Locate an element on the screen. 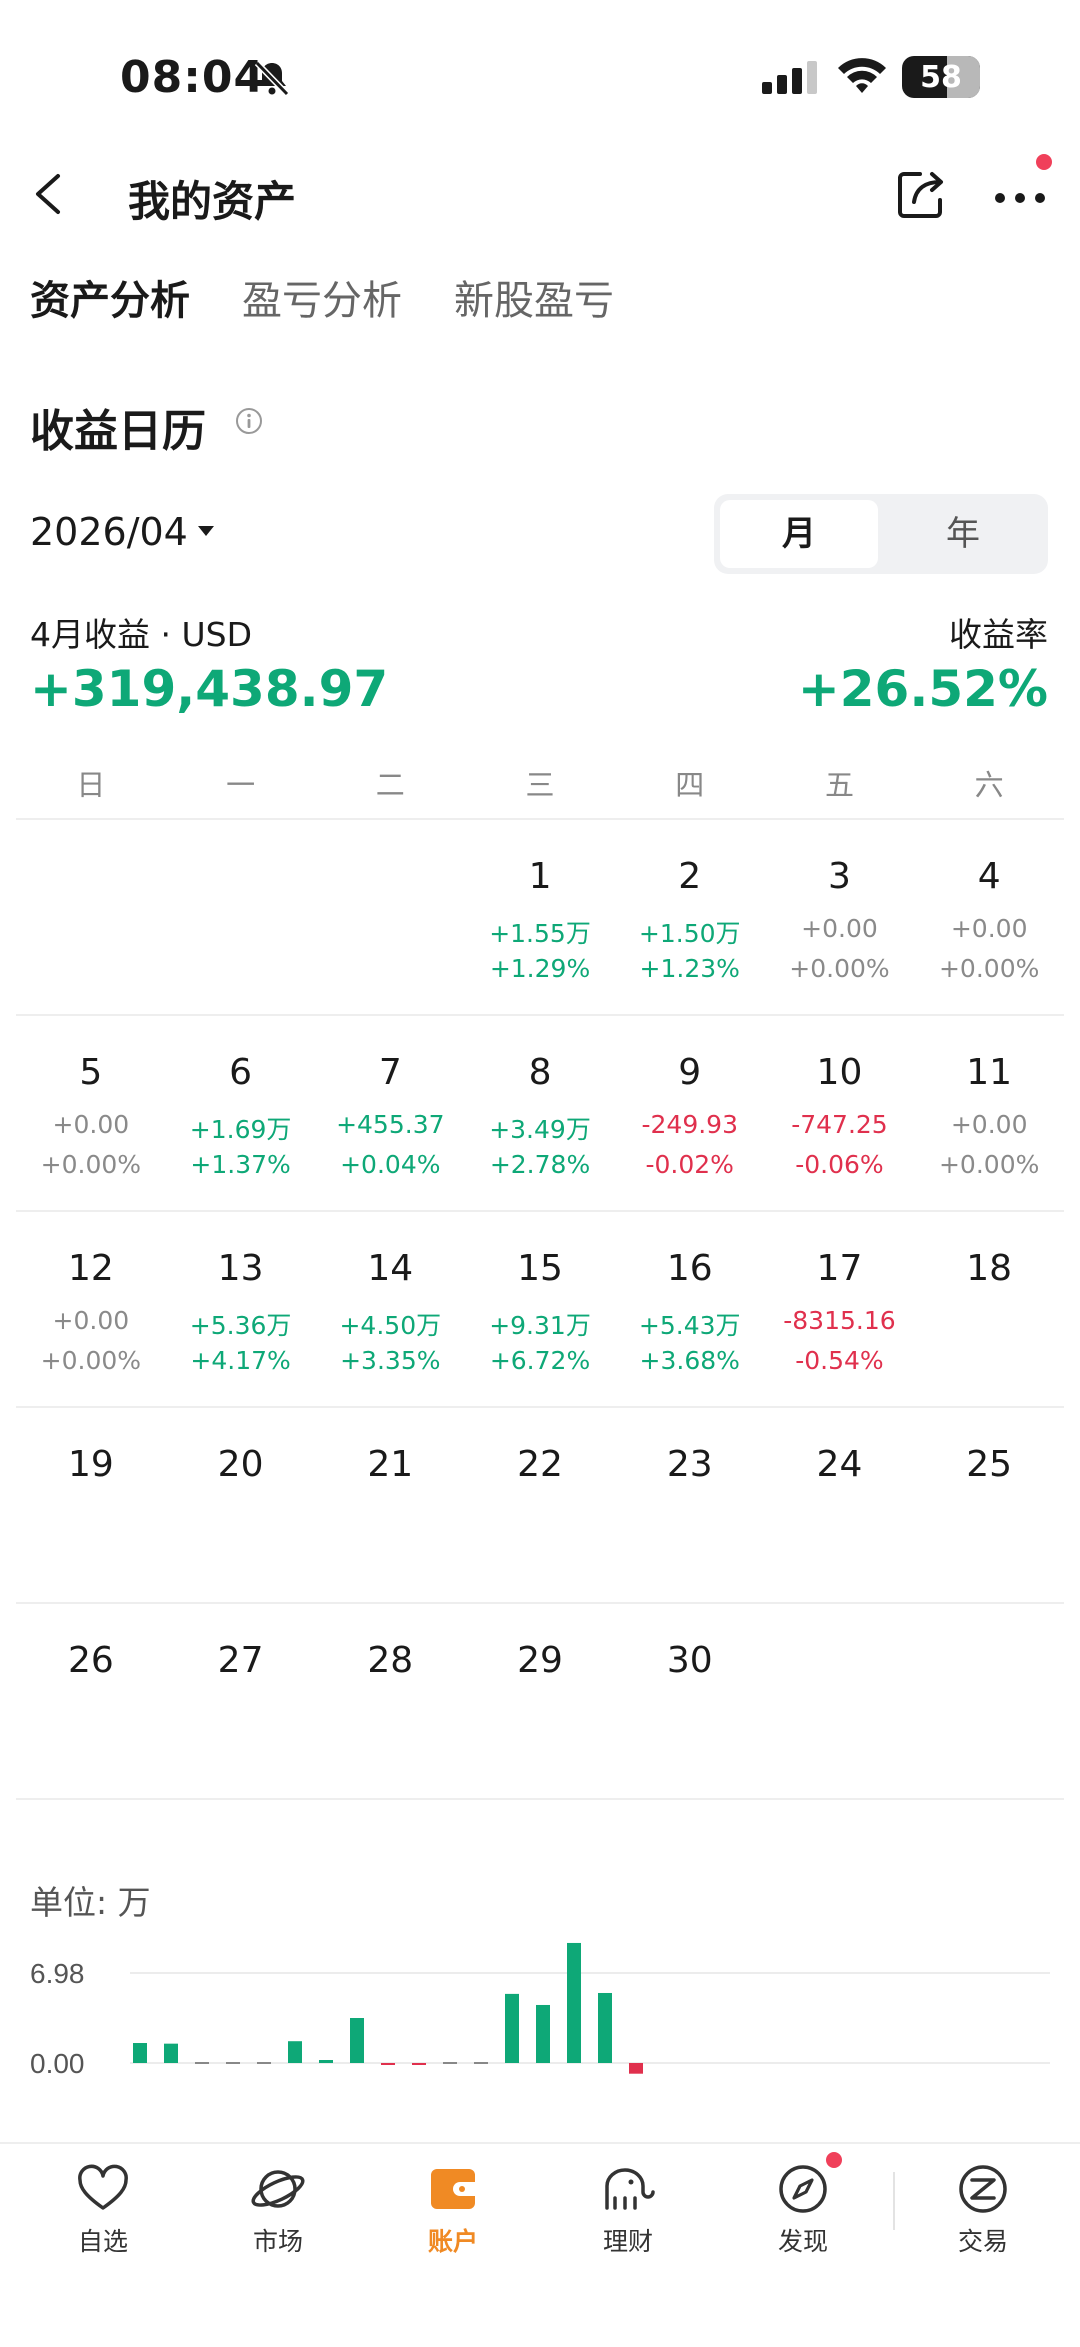 The height and width of the screenshot is (2347, 1080). profit-rate-label: 收益率 is located at coordinates (998, 634).